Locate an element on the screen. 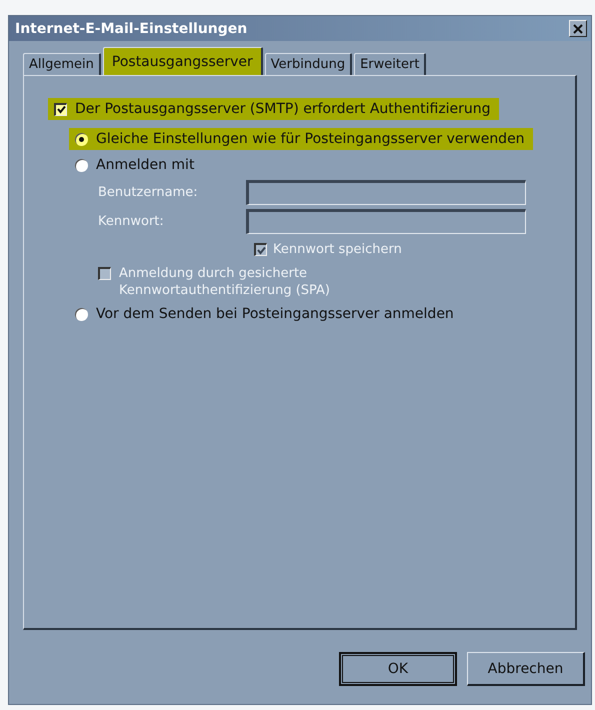 The width and height of the screenshot is (595, 710). close-icon is located at coordinates (578, 29).